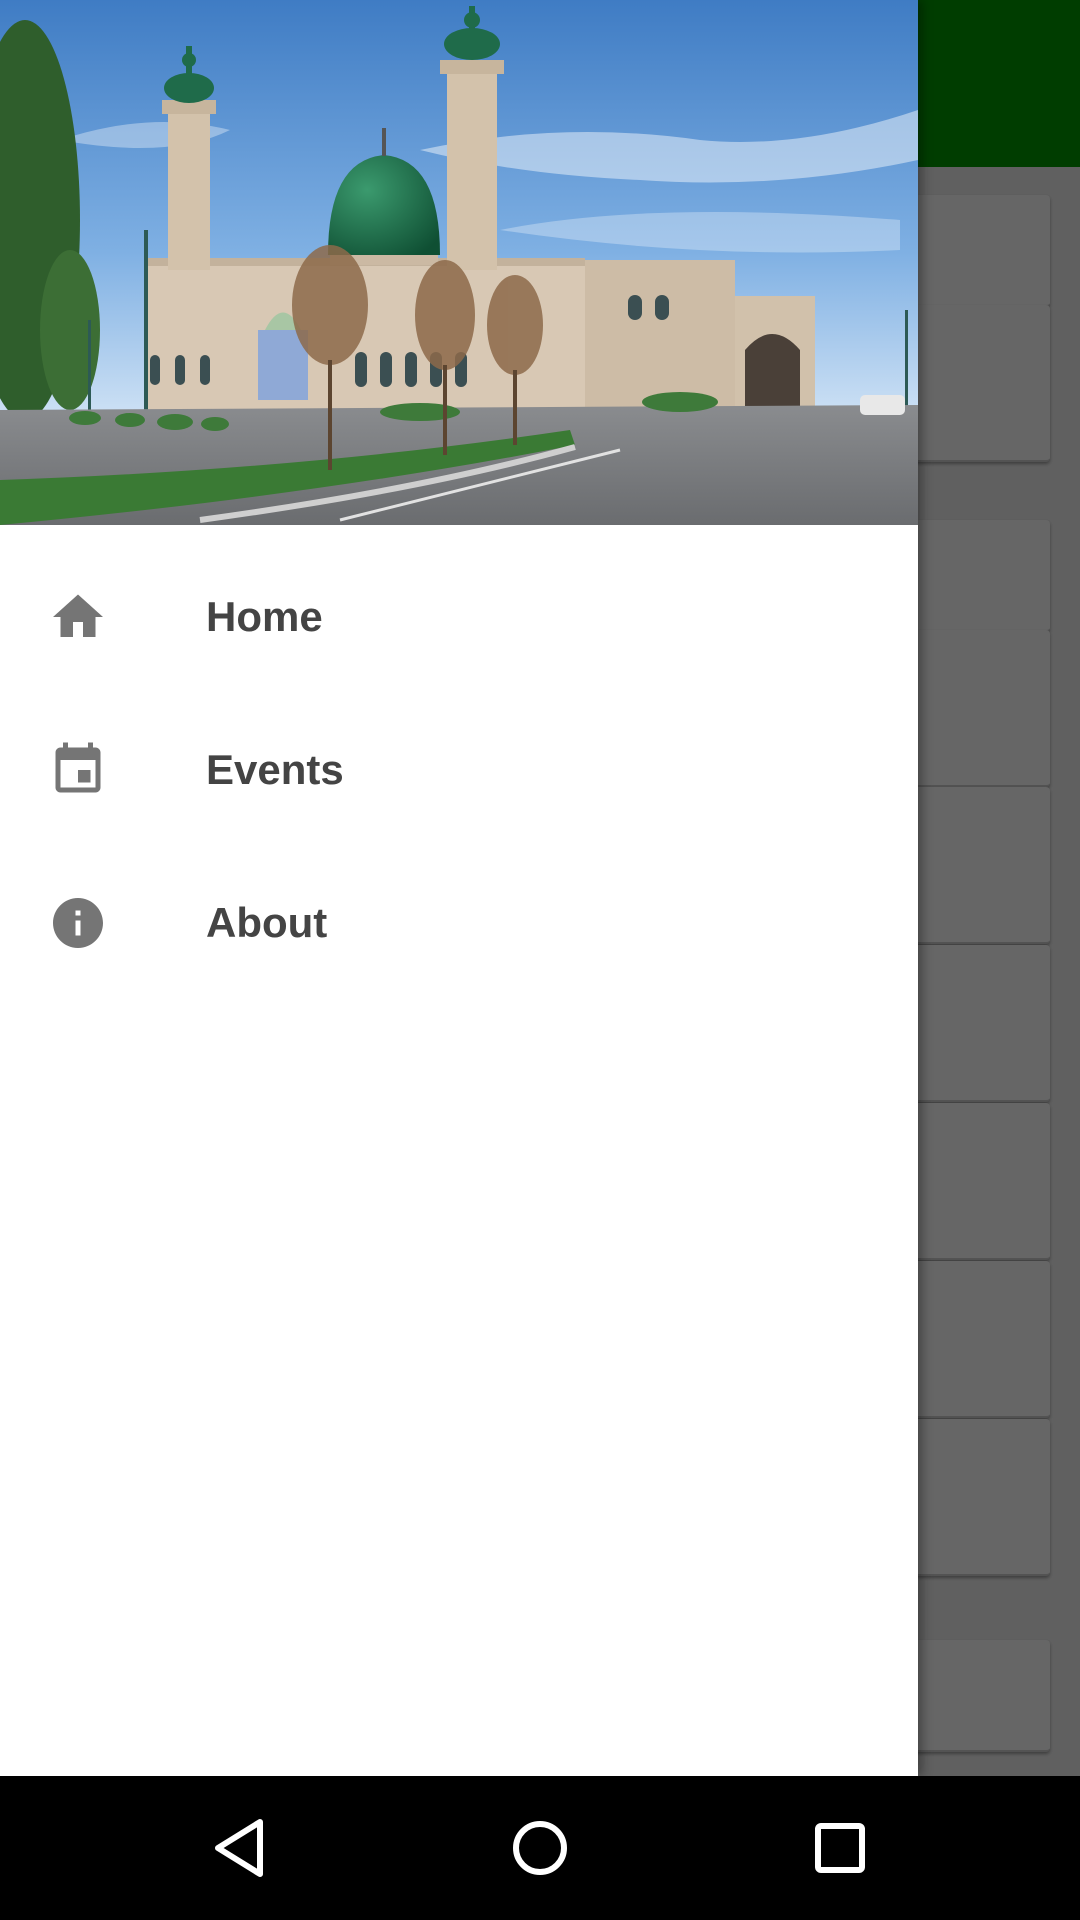 The image size is (1080, 1920). I want to click on info-icon, so click(78, 923).